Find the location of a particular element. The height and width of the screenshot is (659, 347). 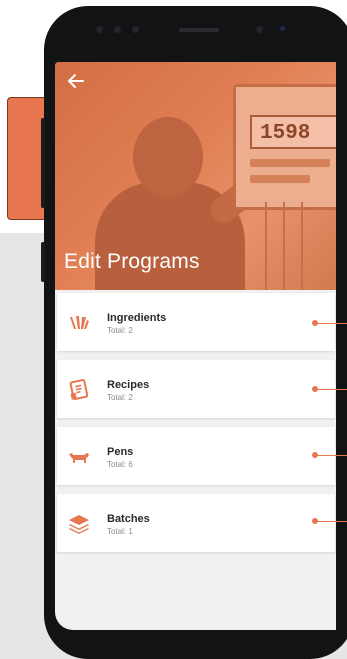

program-label: Batches is located at coordinates (128, 519).